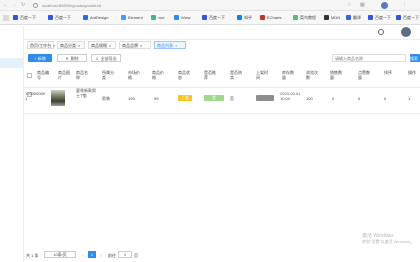  What do you see at coordinates (214, 98) in the screenshot?
I see `recommend-badge: 是` at bounding box center [214, 98].